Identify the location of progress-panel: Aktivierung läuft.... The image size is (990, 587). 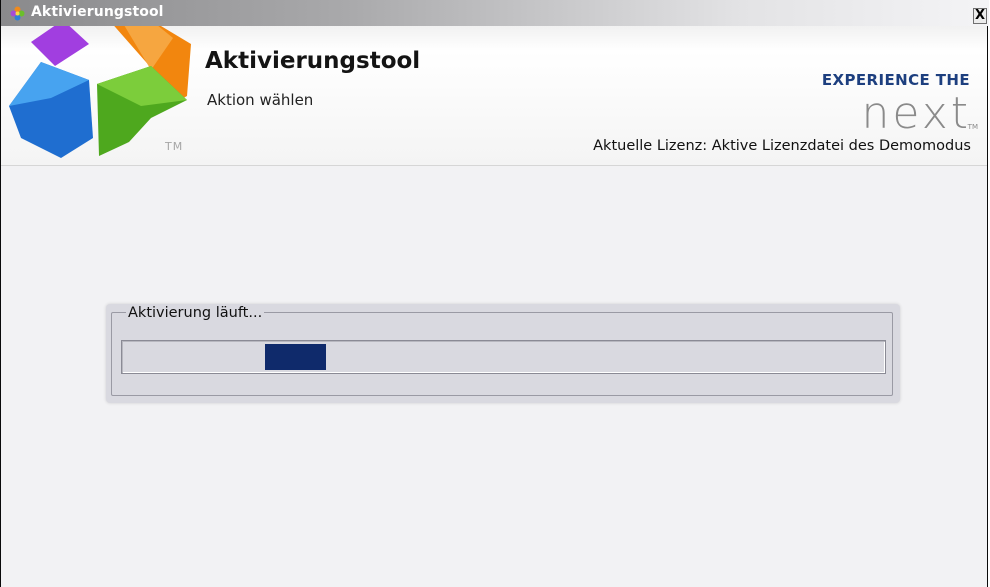
(503, 353).